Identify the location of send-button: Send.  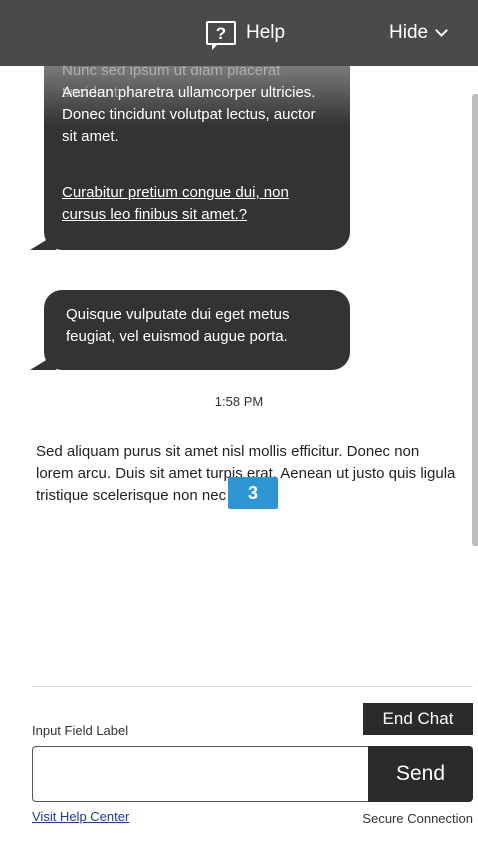
(420, 774).